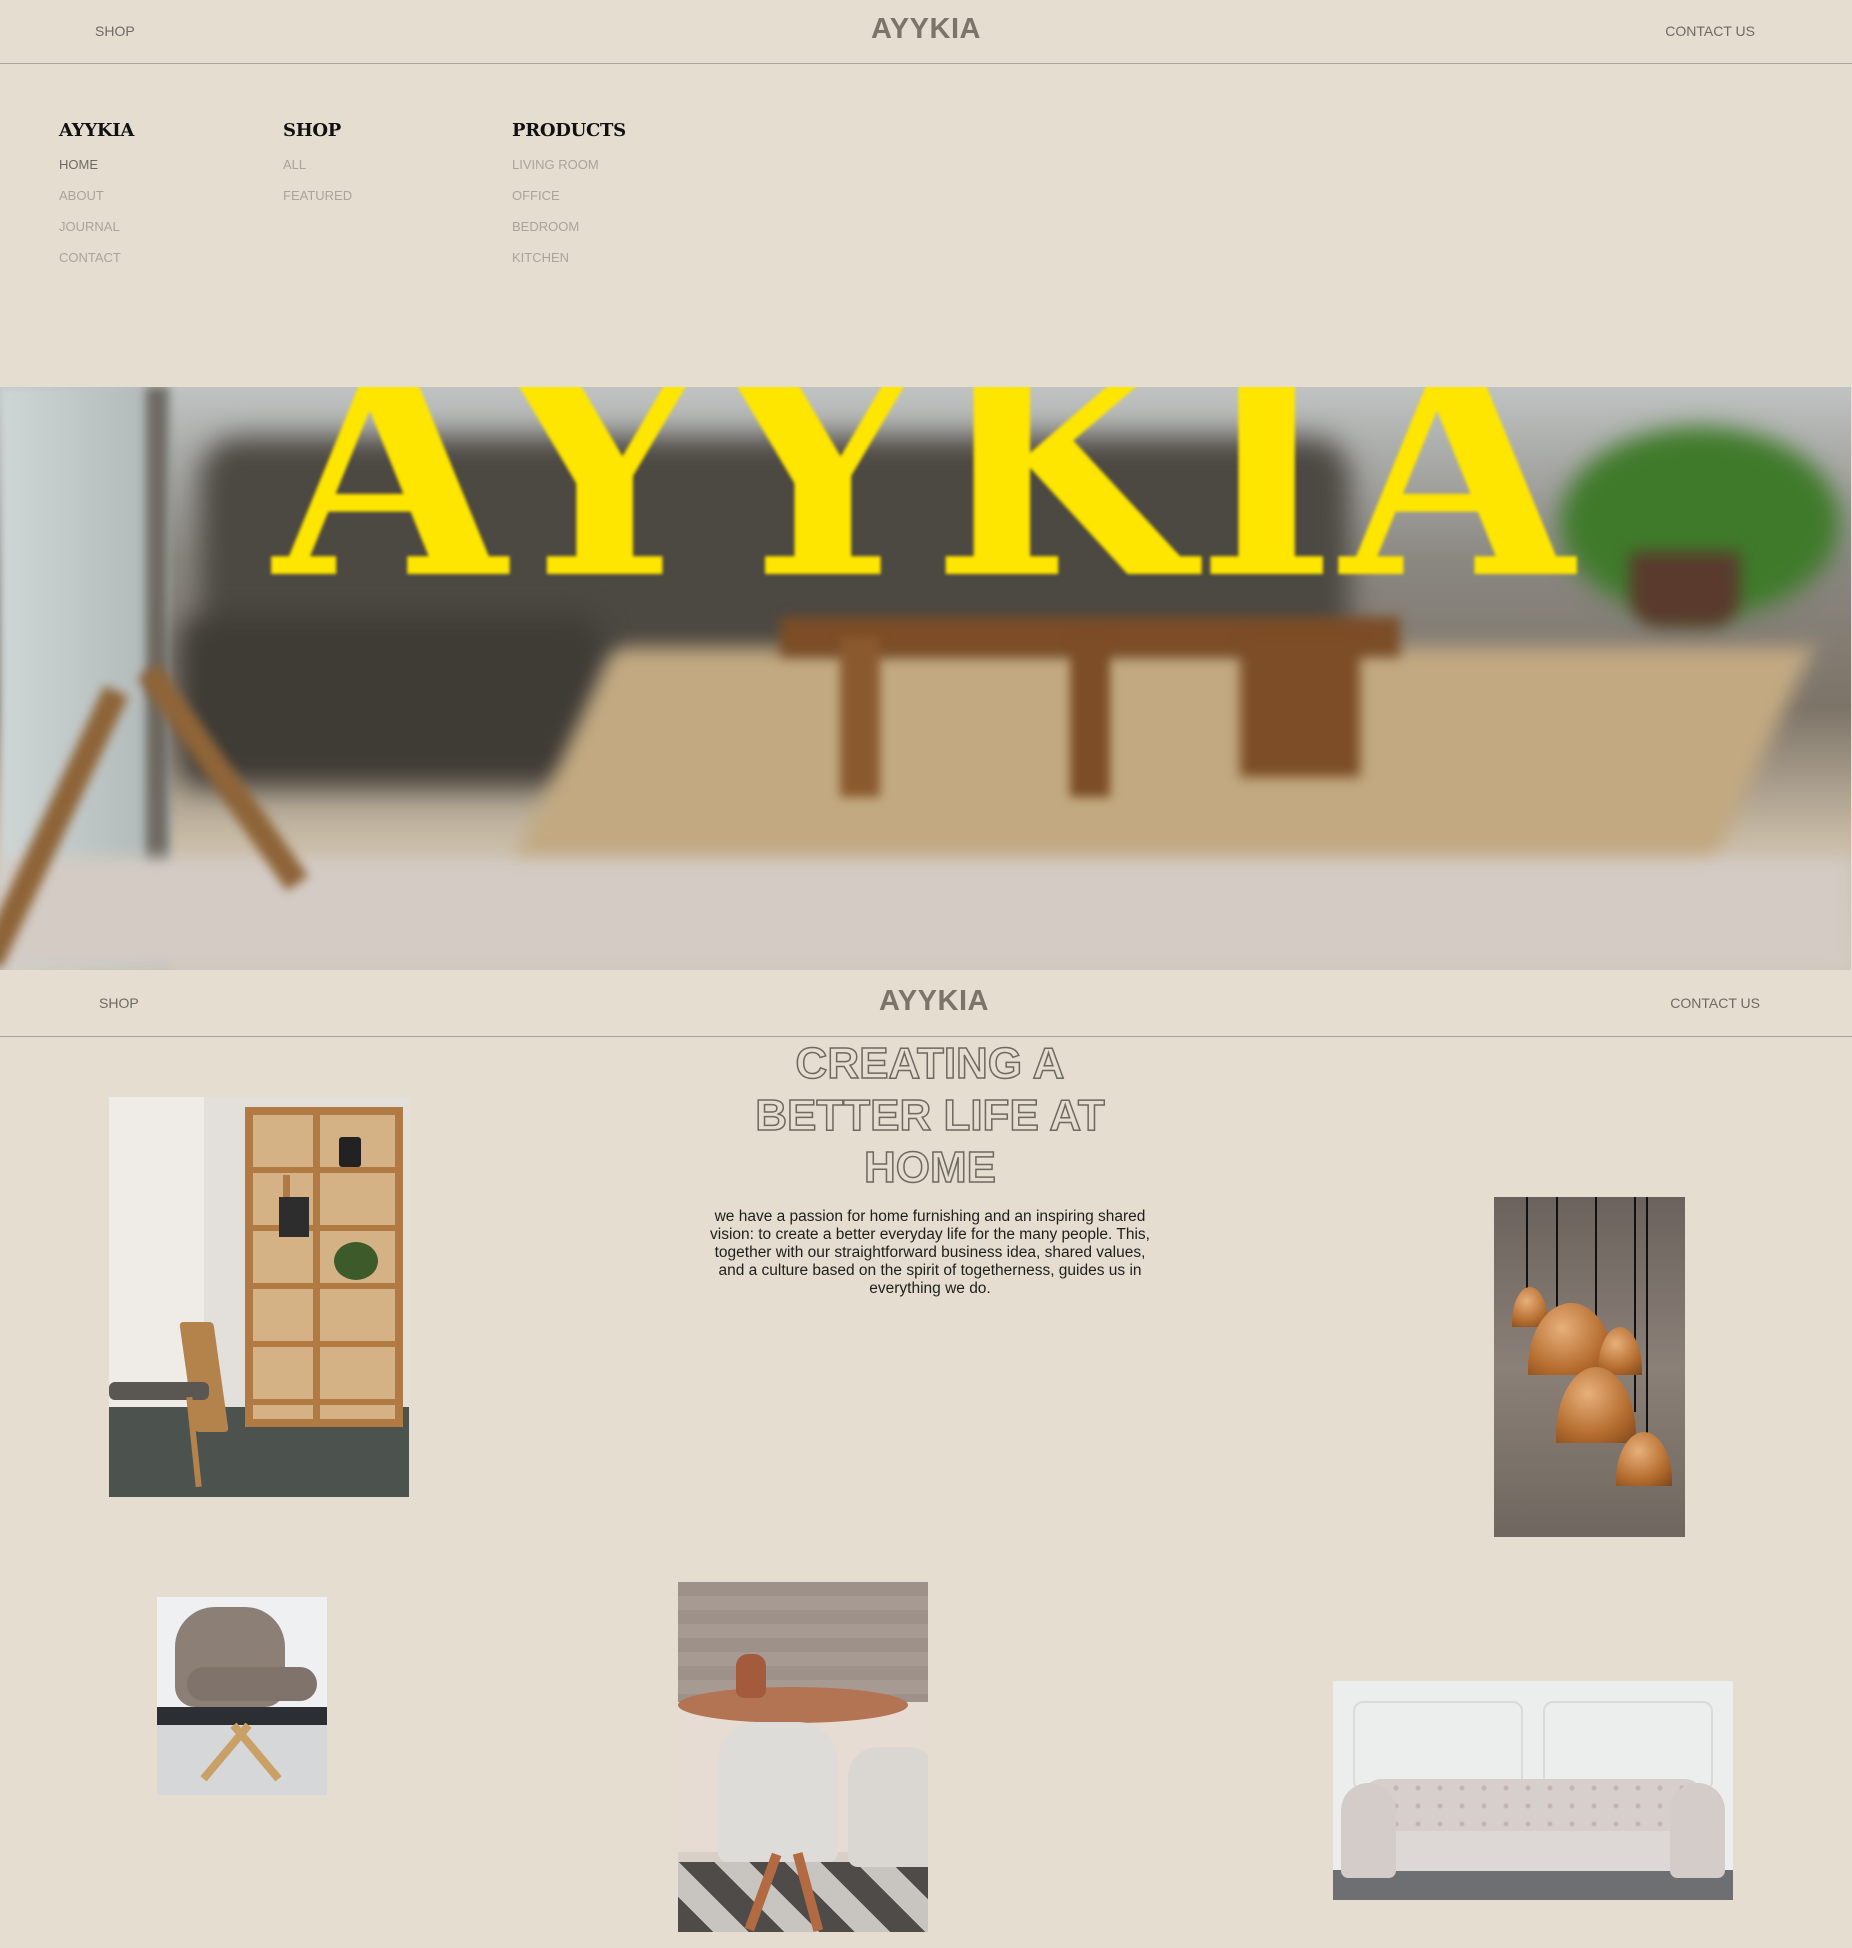  I want to click on sticky-header: SHOP AYYKIA CONTACT US, so click(926, 1003).